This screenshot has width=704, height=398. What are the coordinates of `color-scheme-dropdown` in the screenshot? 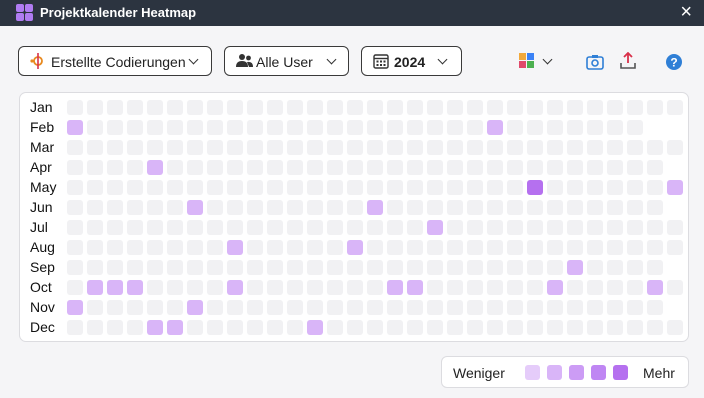 It's located at (537, 62).